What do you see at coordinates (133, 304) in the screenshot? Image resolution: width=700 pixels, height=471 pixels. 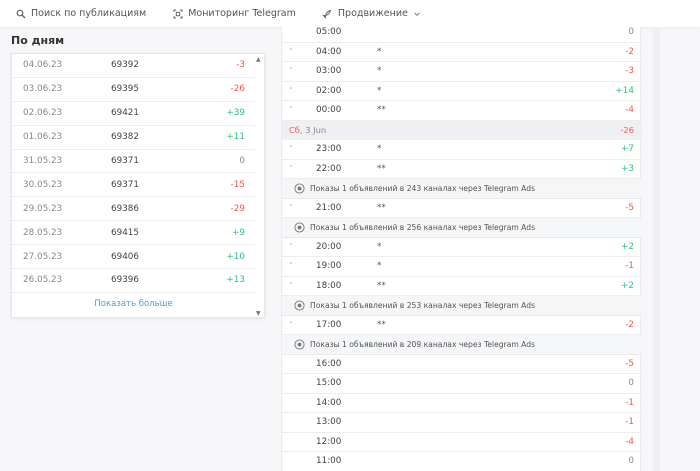 I see `show-more-link: Показать больше` at bounding box center [133, 304].